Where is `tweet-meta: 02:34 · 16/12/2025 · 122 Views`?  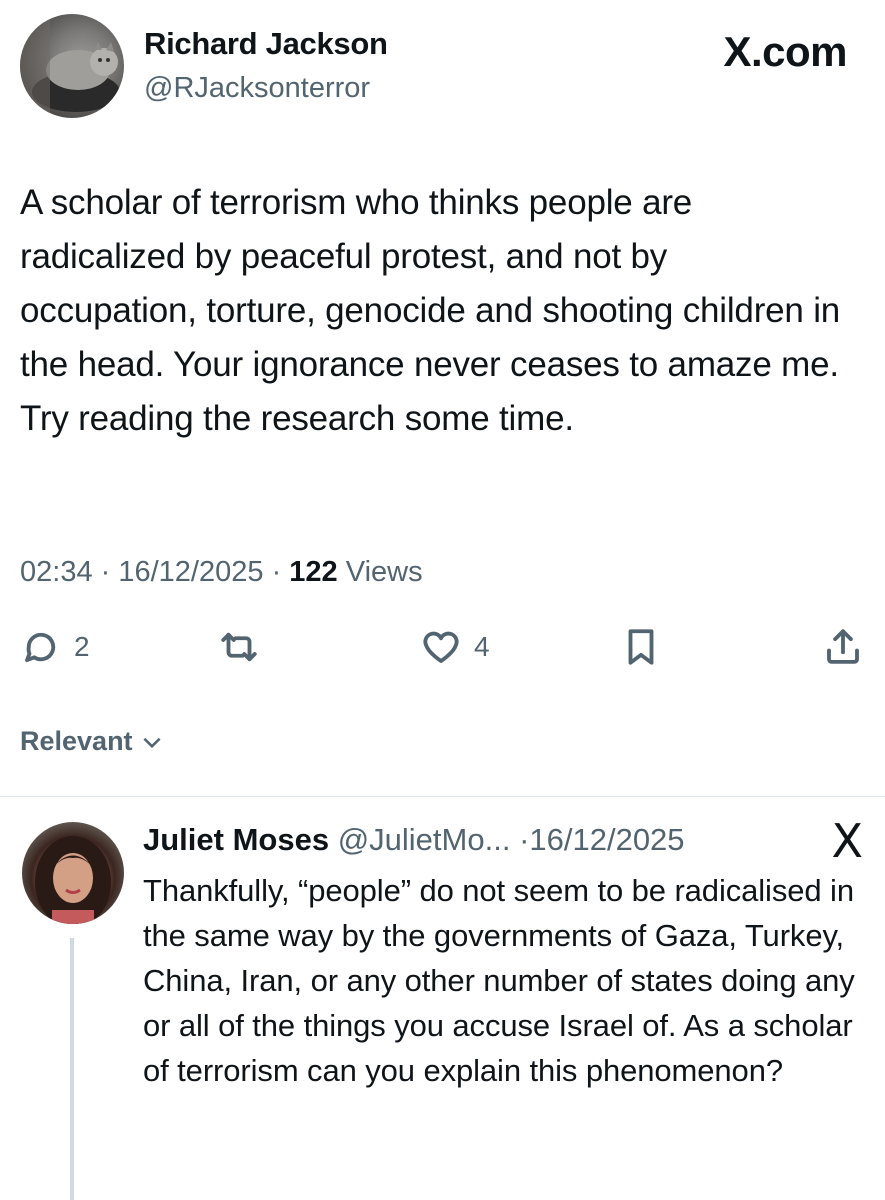
tweet-meta: 02:34 · 16/12/2025 · 122 Views is located at coordinates (221, 572).